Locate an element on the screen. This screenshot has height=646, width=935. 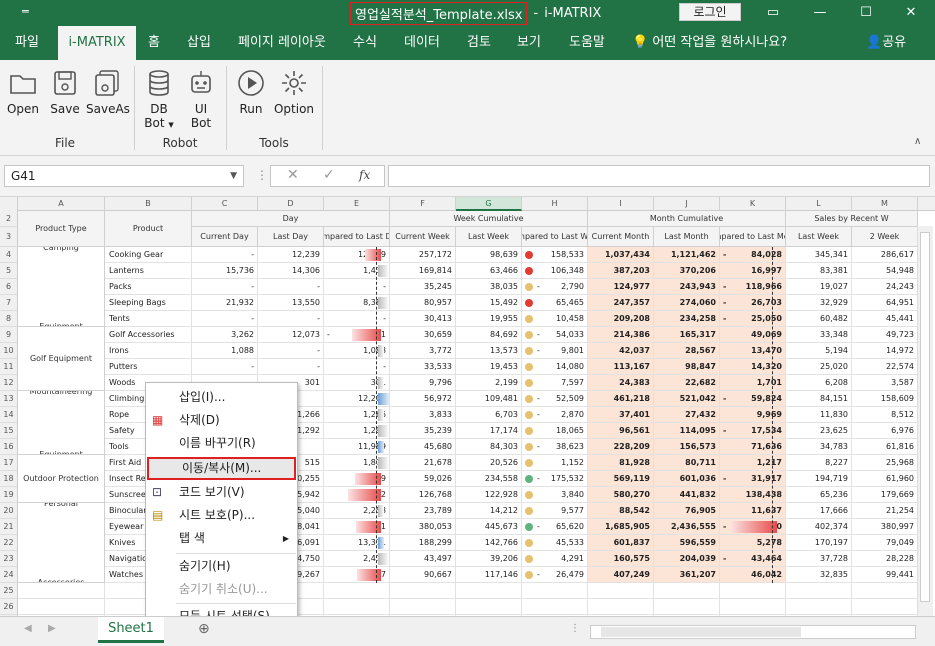
row-header-15: 15 is located at coordinates (9, 431).